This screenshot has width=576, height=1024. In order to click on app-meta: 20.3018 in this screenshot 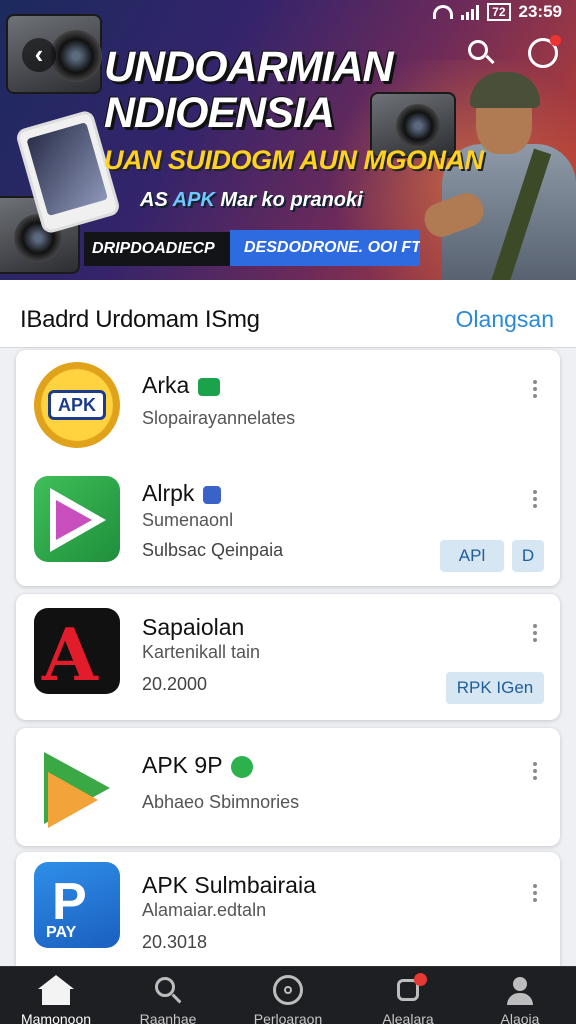, I will do `click(175, 942)`.